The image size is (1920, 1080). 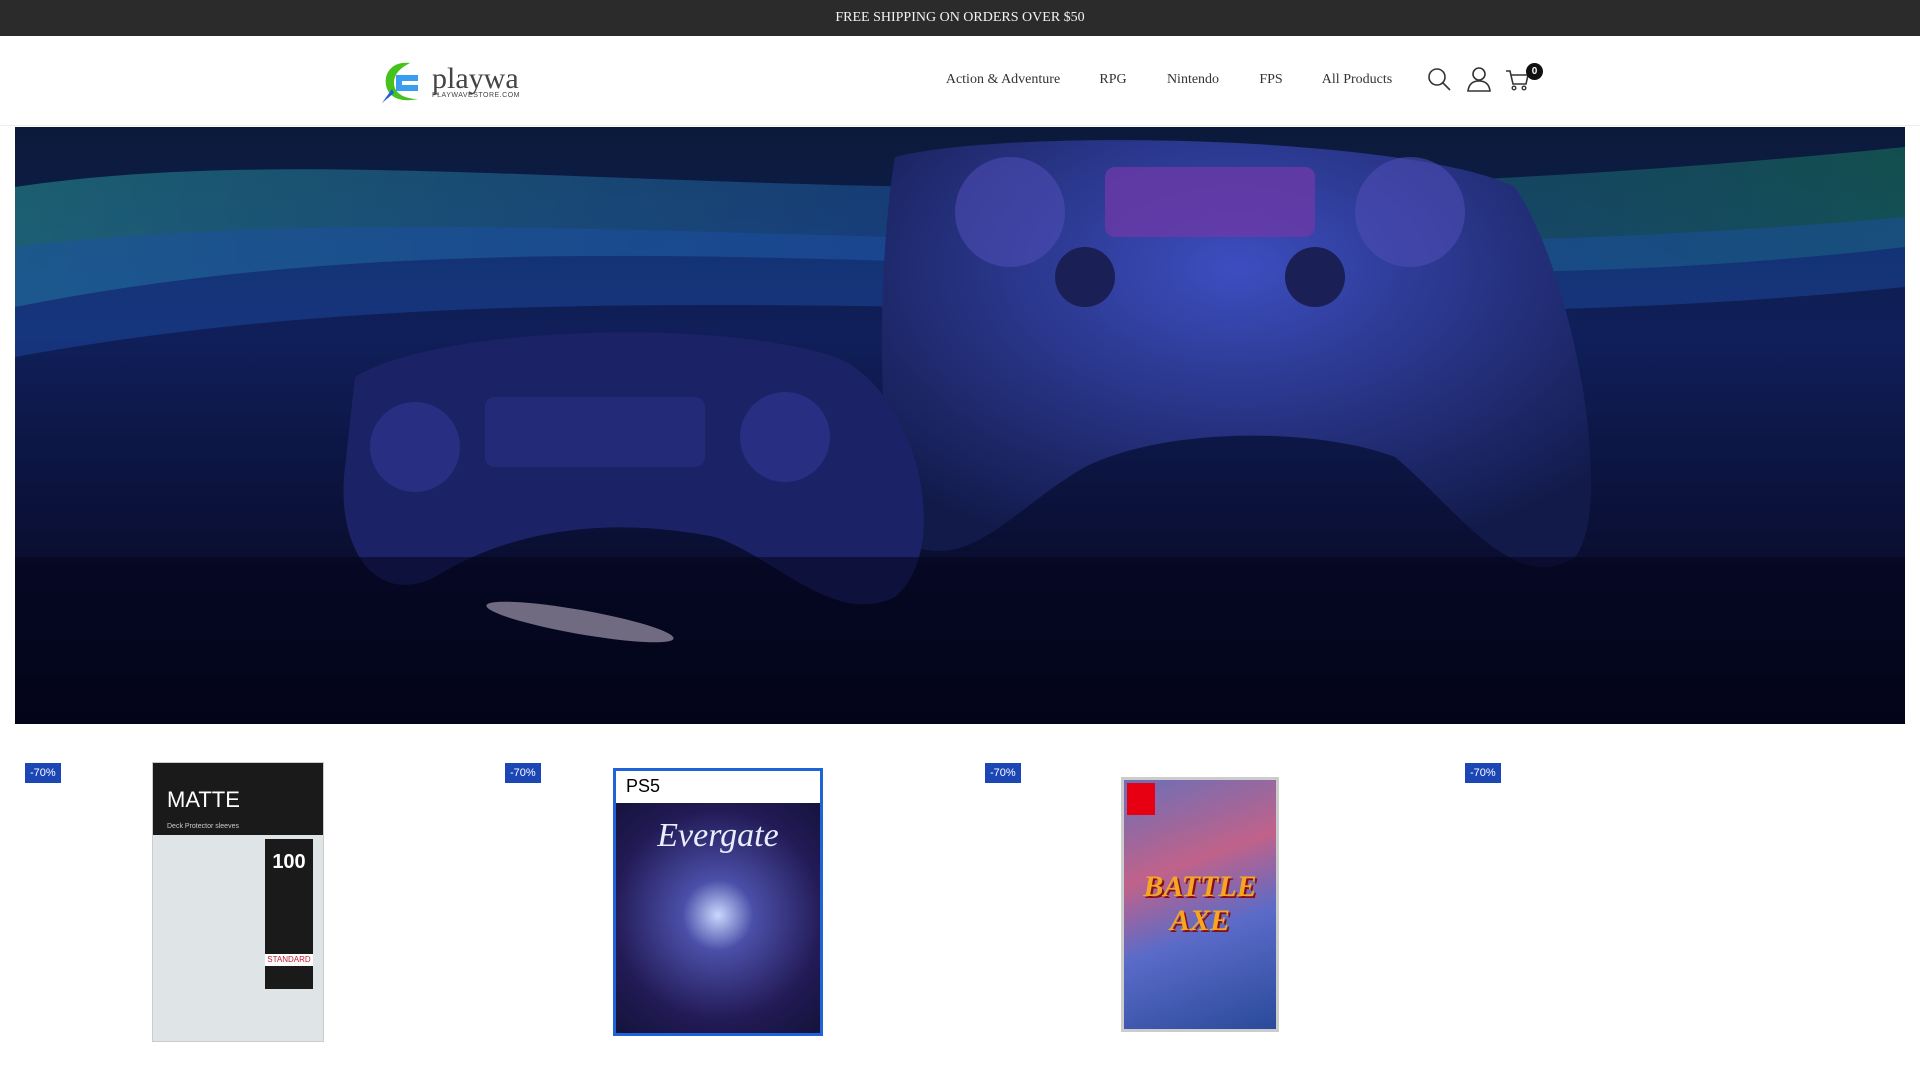 I want to click on product-card: -70% BATTLE AXE, so click(x=1215, y=910).